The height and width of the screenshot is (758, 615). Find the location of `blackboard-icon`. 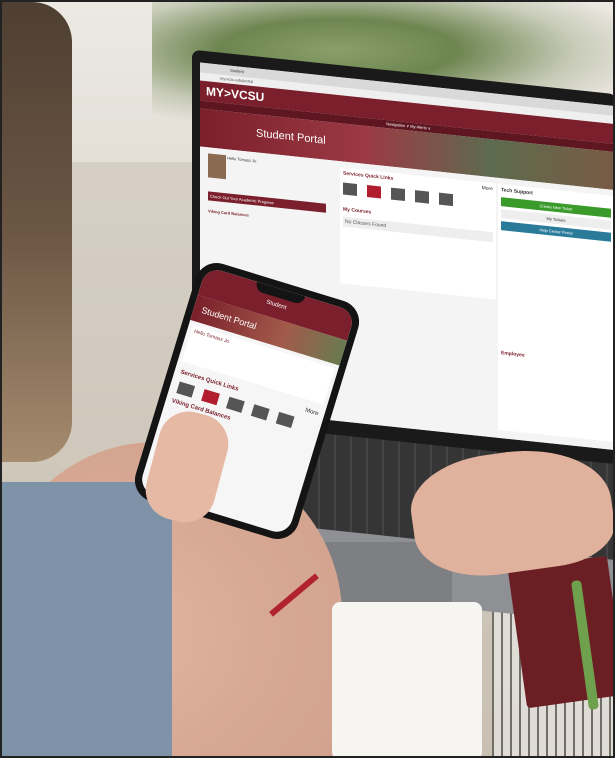

blackboard-icon is located at coordinates (350, 189).